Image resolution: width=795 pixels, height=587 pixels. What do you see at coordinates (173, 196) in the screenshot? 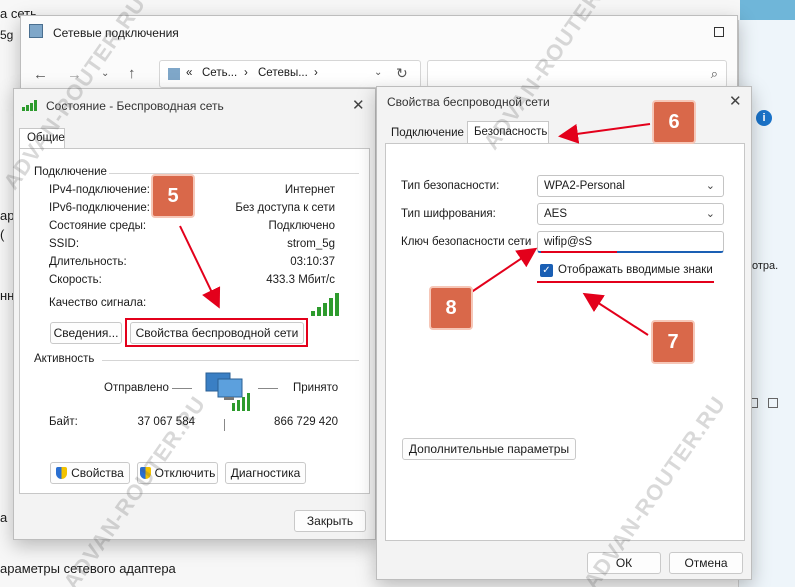
I see `badge-5: 5` at bounding box center [173, 196].